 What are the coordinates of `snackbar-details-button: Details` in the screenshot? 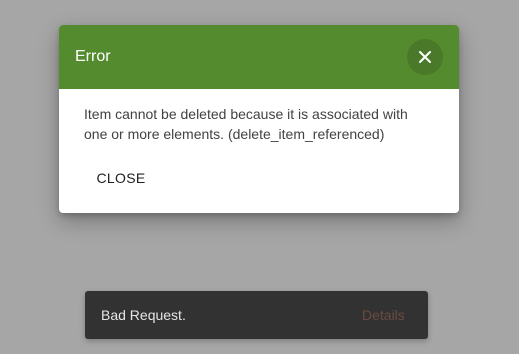 It's located at (383, 315).